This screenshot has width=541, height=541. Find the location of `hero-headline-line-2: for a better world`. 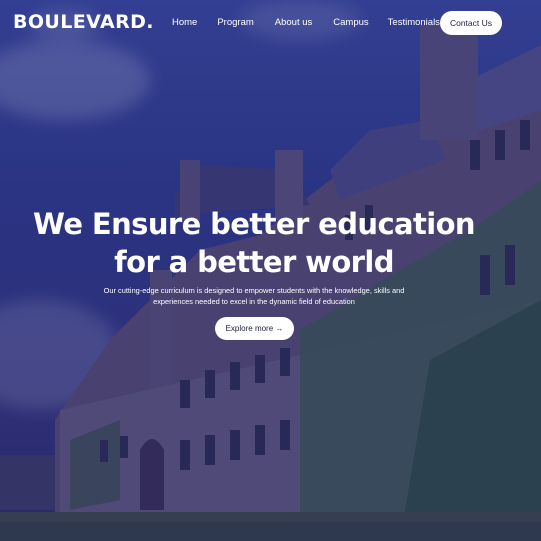

hero-headline-line-2: for a better world is located at coordinates (254, 262).